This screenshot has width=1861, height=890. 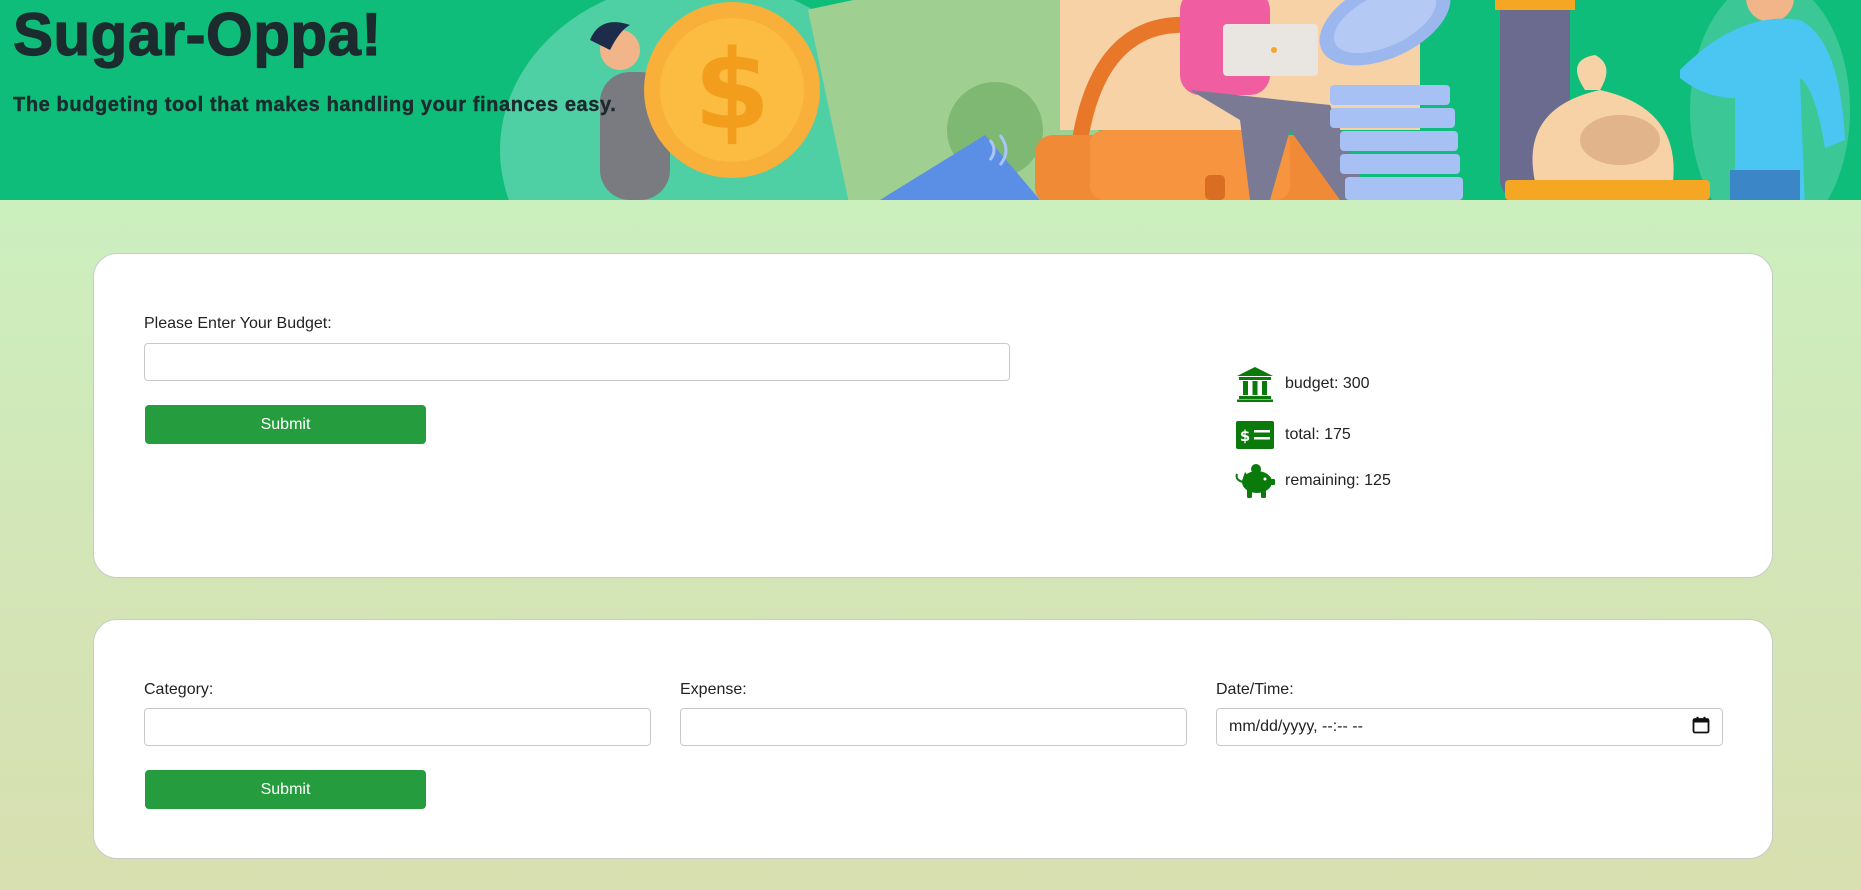 I want to click on expense-submit-button: Submit, so click(x=285, y=789).